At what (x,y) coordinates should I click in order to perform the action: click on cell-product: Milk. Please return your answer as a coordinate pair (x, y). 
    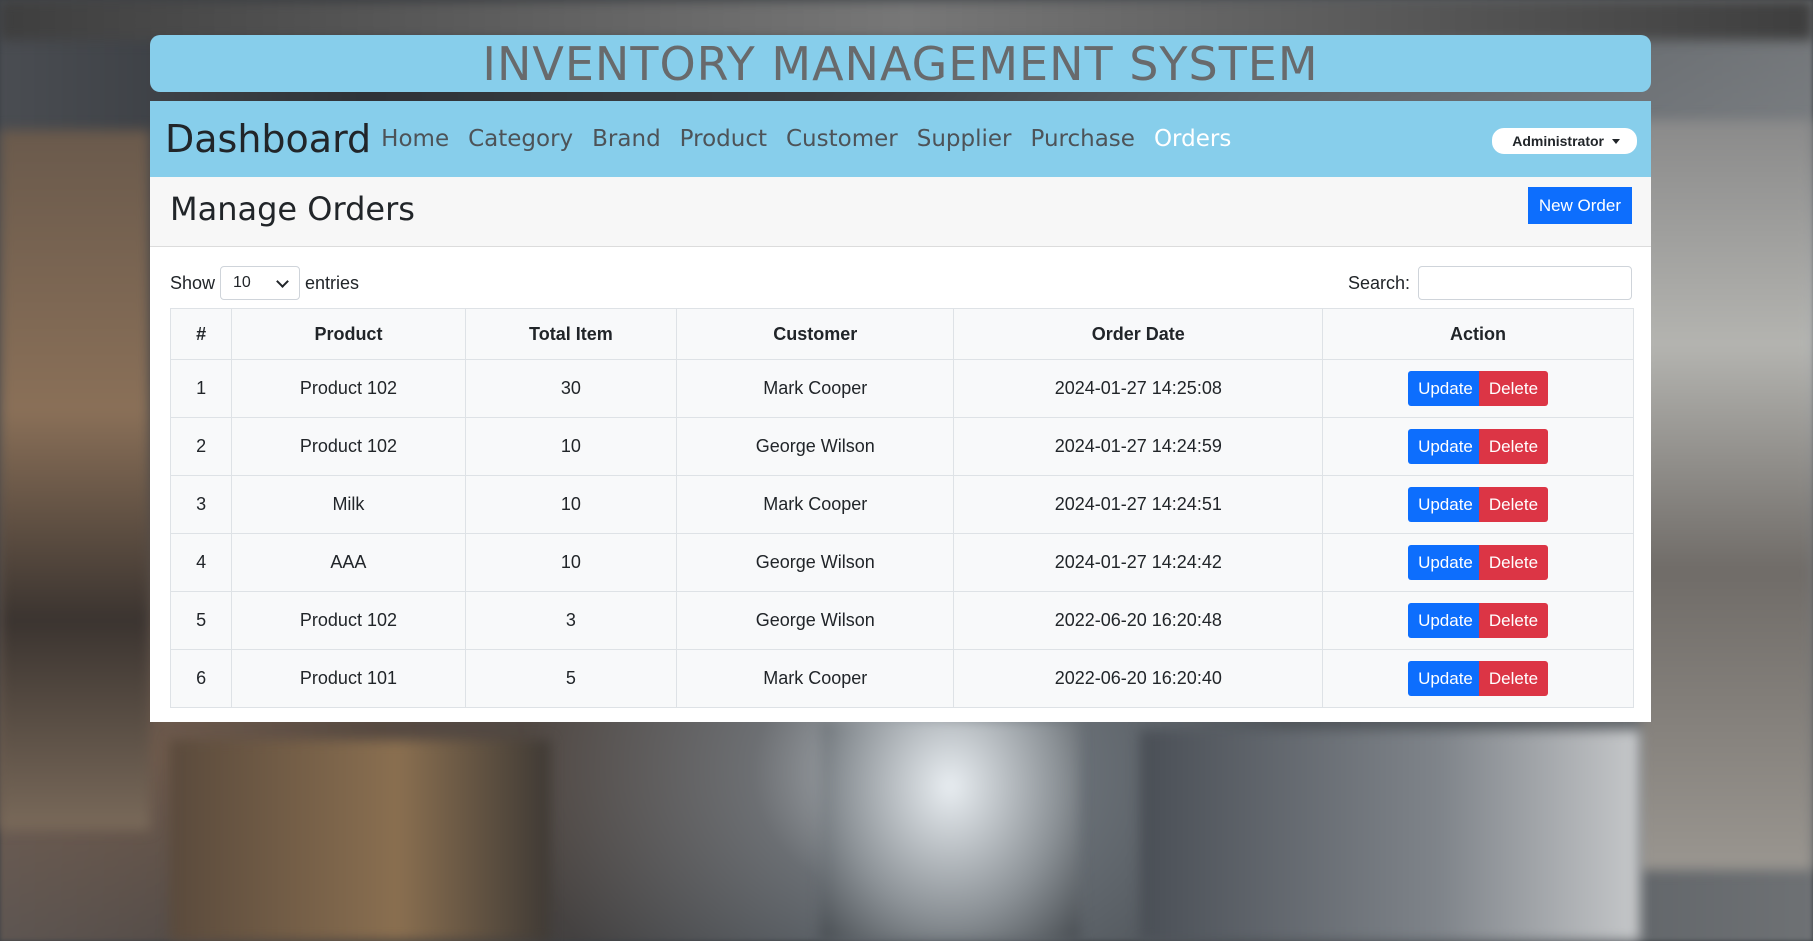
    Looking at the image, I should click on (348, 504).